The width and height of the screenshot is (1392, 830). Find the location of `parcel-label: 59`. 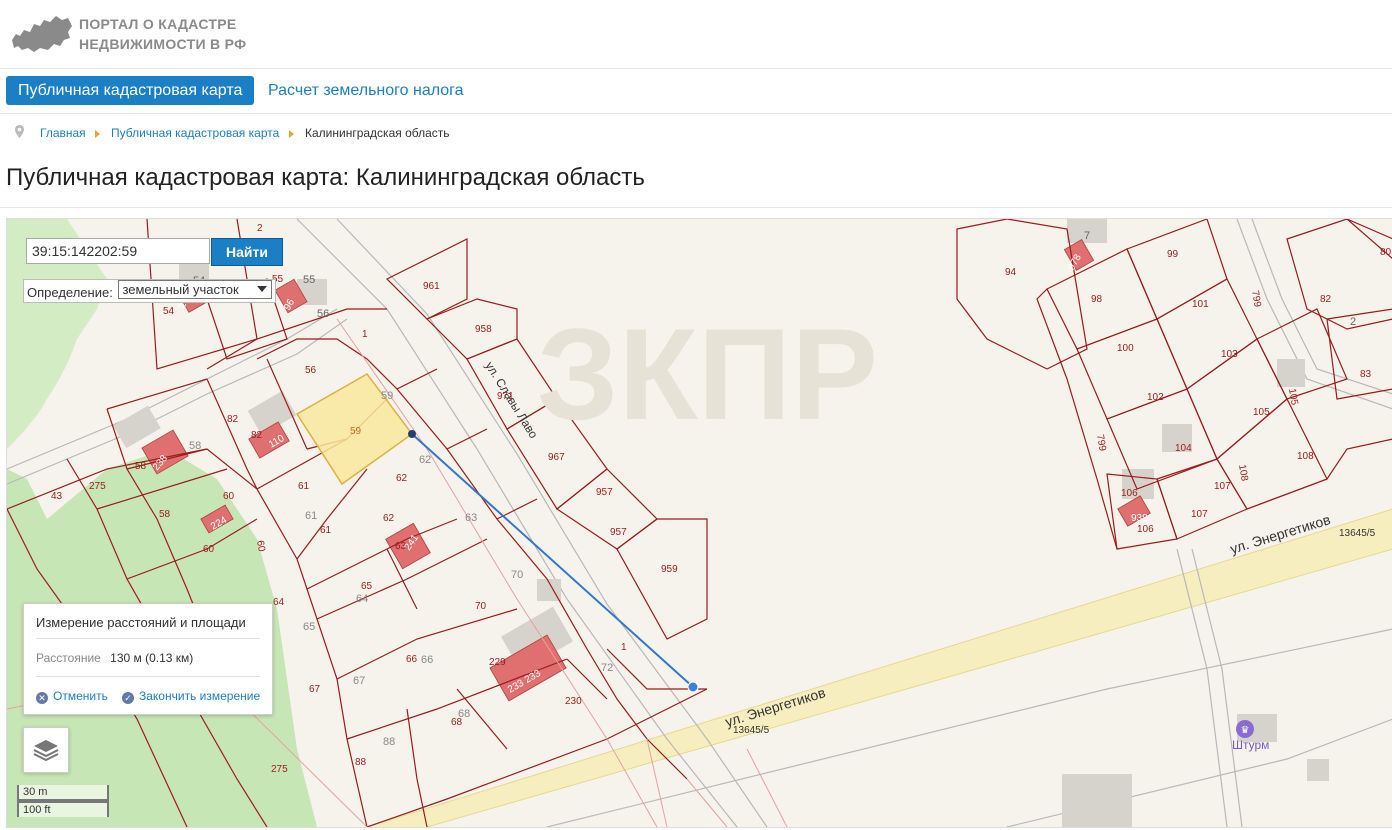

parcel-label: 59 is located at coordinates (387, 396).